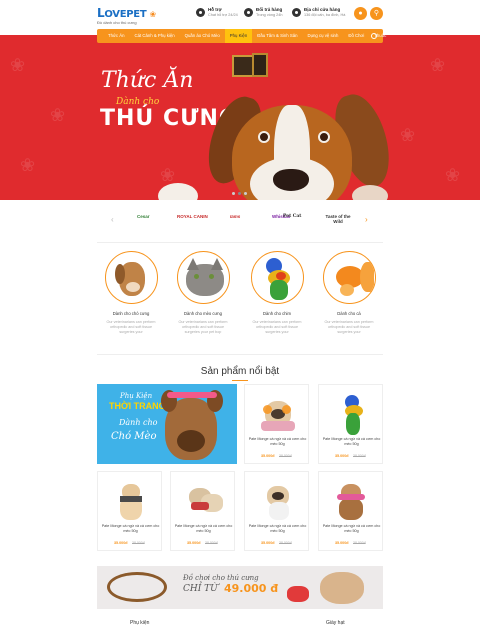  What do you see at coordinates (117, 22) in the screenshot?
I see `logo-tagline: Đồ dành cho thú cưng` at bounding box center [117, 22].